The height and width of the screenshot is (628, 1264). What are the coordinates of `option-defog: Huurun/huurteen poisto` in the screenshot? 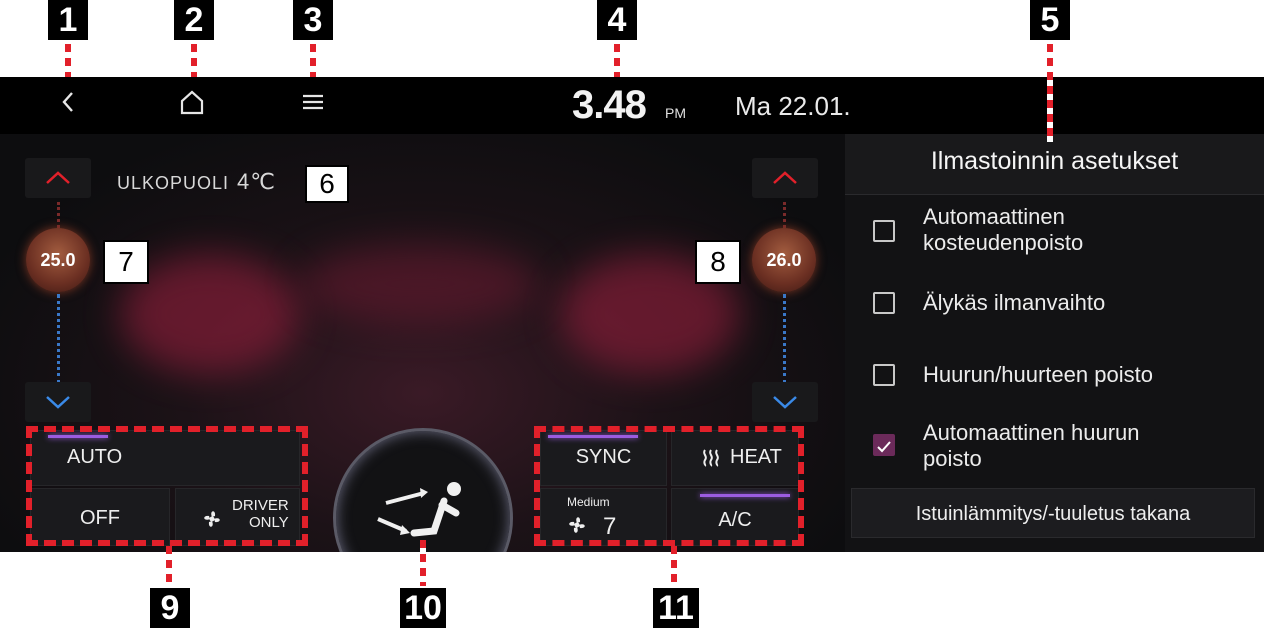 It's located at (1053, 377).